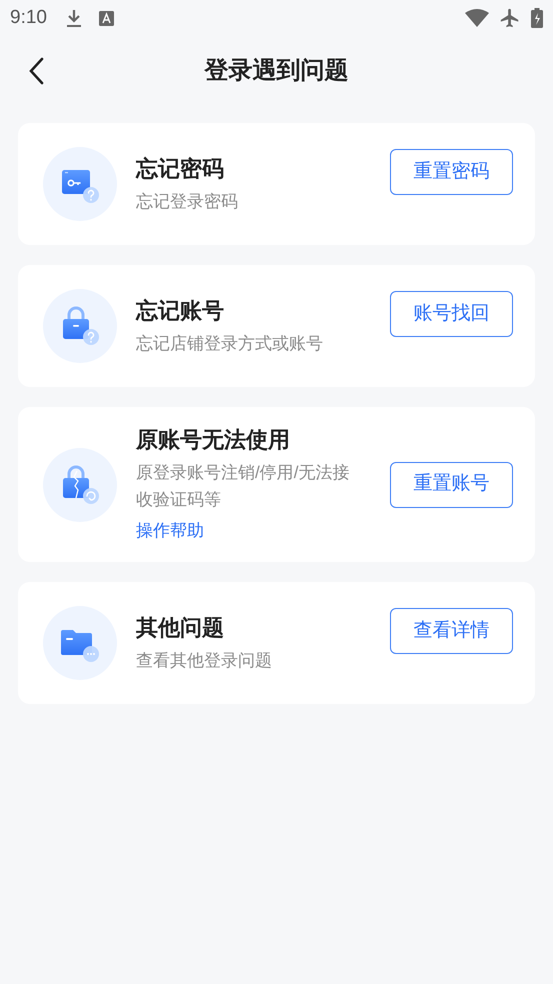 Image resolution: width=553 pixels, height=984 pixels. Describe the element at coordinates (180, 310) in the screenshot. I see `card-title: 忘记账号` at that location.